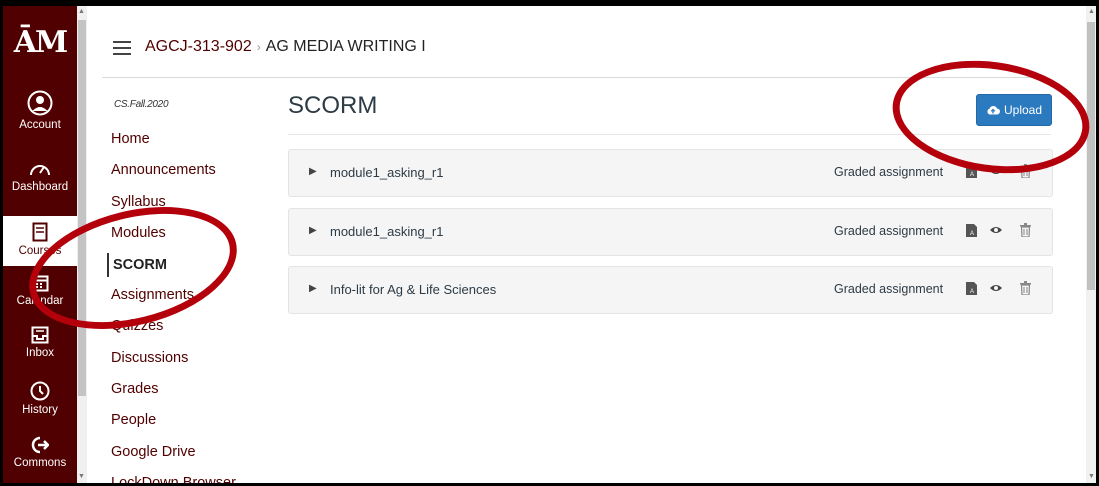 This screenshot has height=486, width=1099. I want to click on hamburger-menu-icon, so click(122, 50).